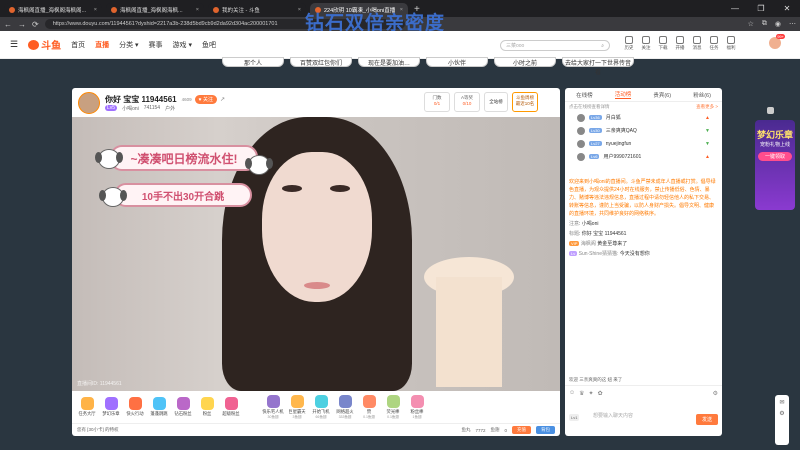 This screenshot has width=800, height=450. I want to click on task-icon, so click(714, 40).